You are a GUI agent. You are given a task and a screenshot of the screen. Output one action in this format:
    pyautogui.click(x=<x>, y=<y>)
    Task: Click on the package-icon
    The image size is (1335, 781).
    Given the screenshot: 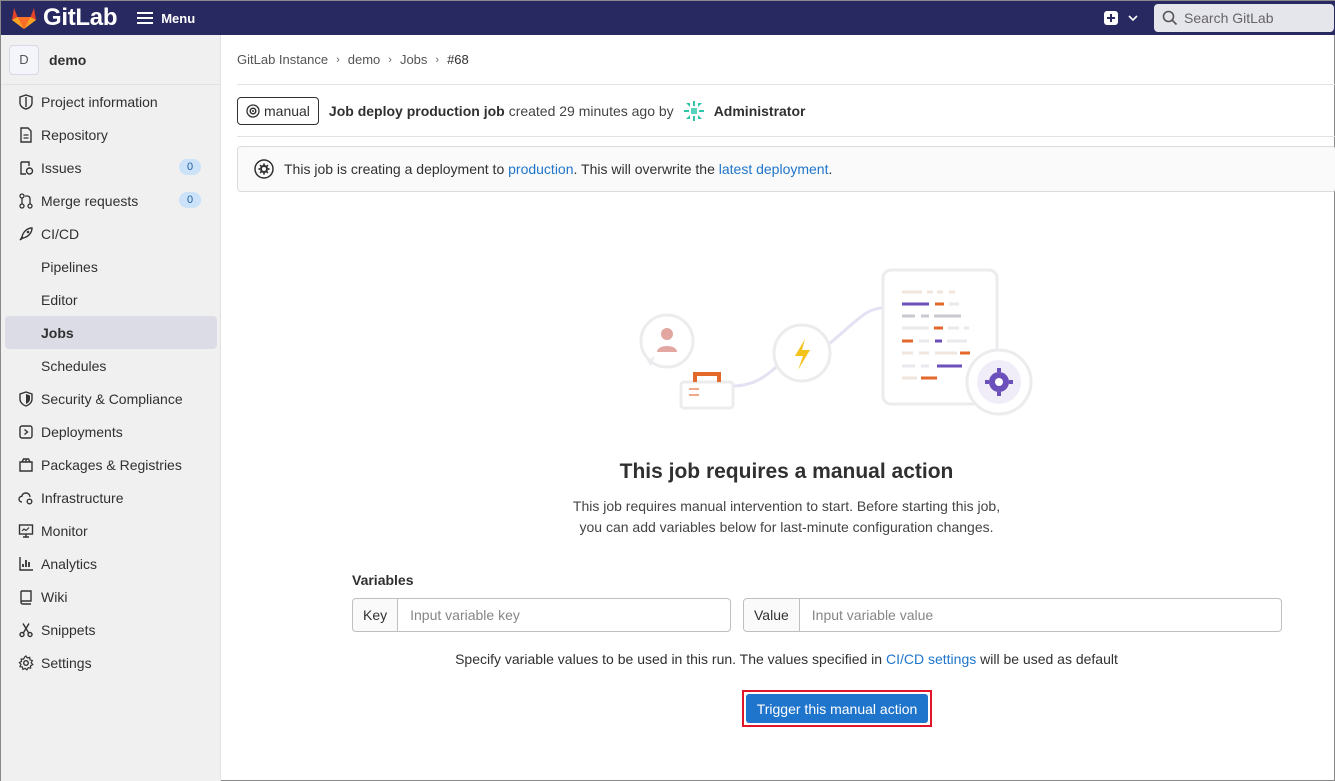 What is the action you would take?
    pyautogui.click(x=26, y=465)
    